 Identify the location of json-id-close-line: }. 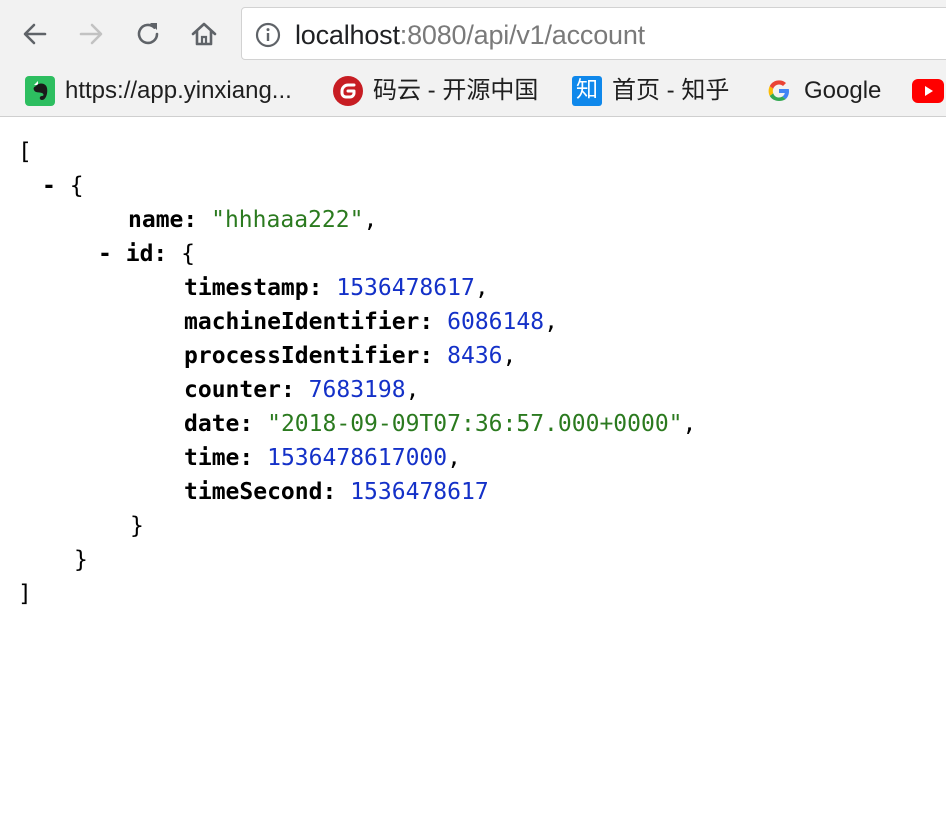
(137, 526).